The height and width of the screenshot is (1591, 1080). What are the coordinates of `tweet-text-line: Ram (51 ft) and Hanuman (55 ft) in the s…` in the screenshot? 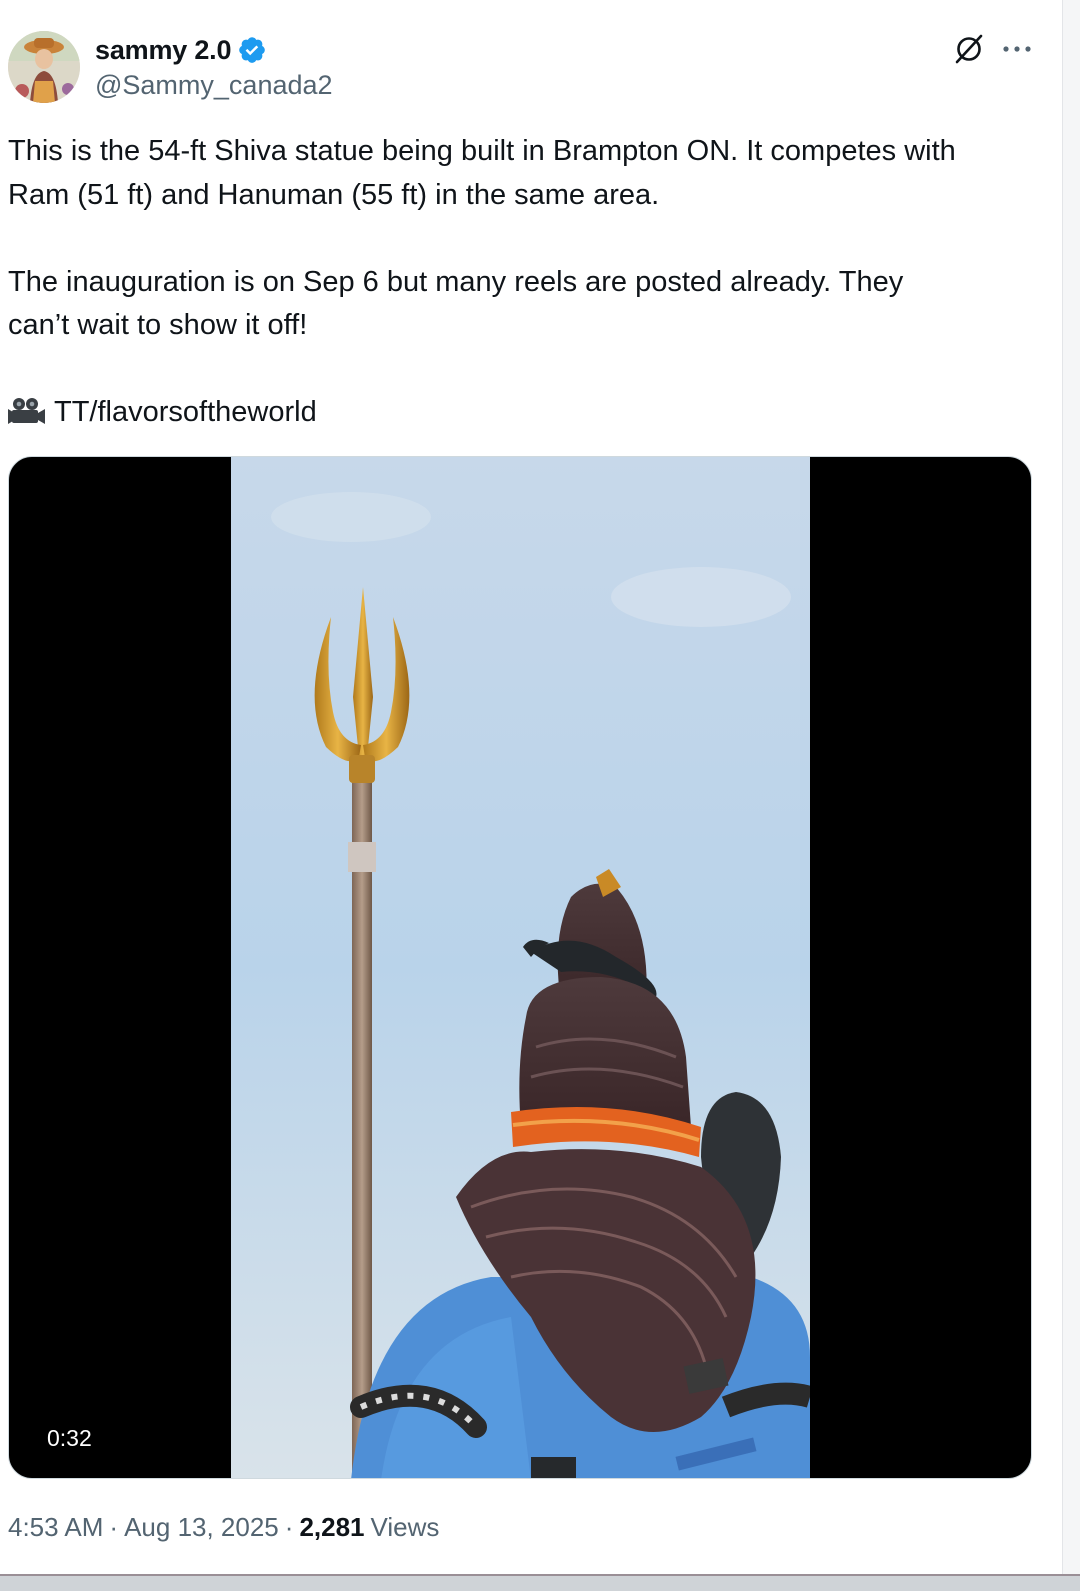 It's located at (334, 194).